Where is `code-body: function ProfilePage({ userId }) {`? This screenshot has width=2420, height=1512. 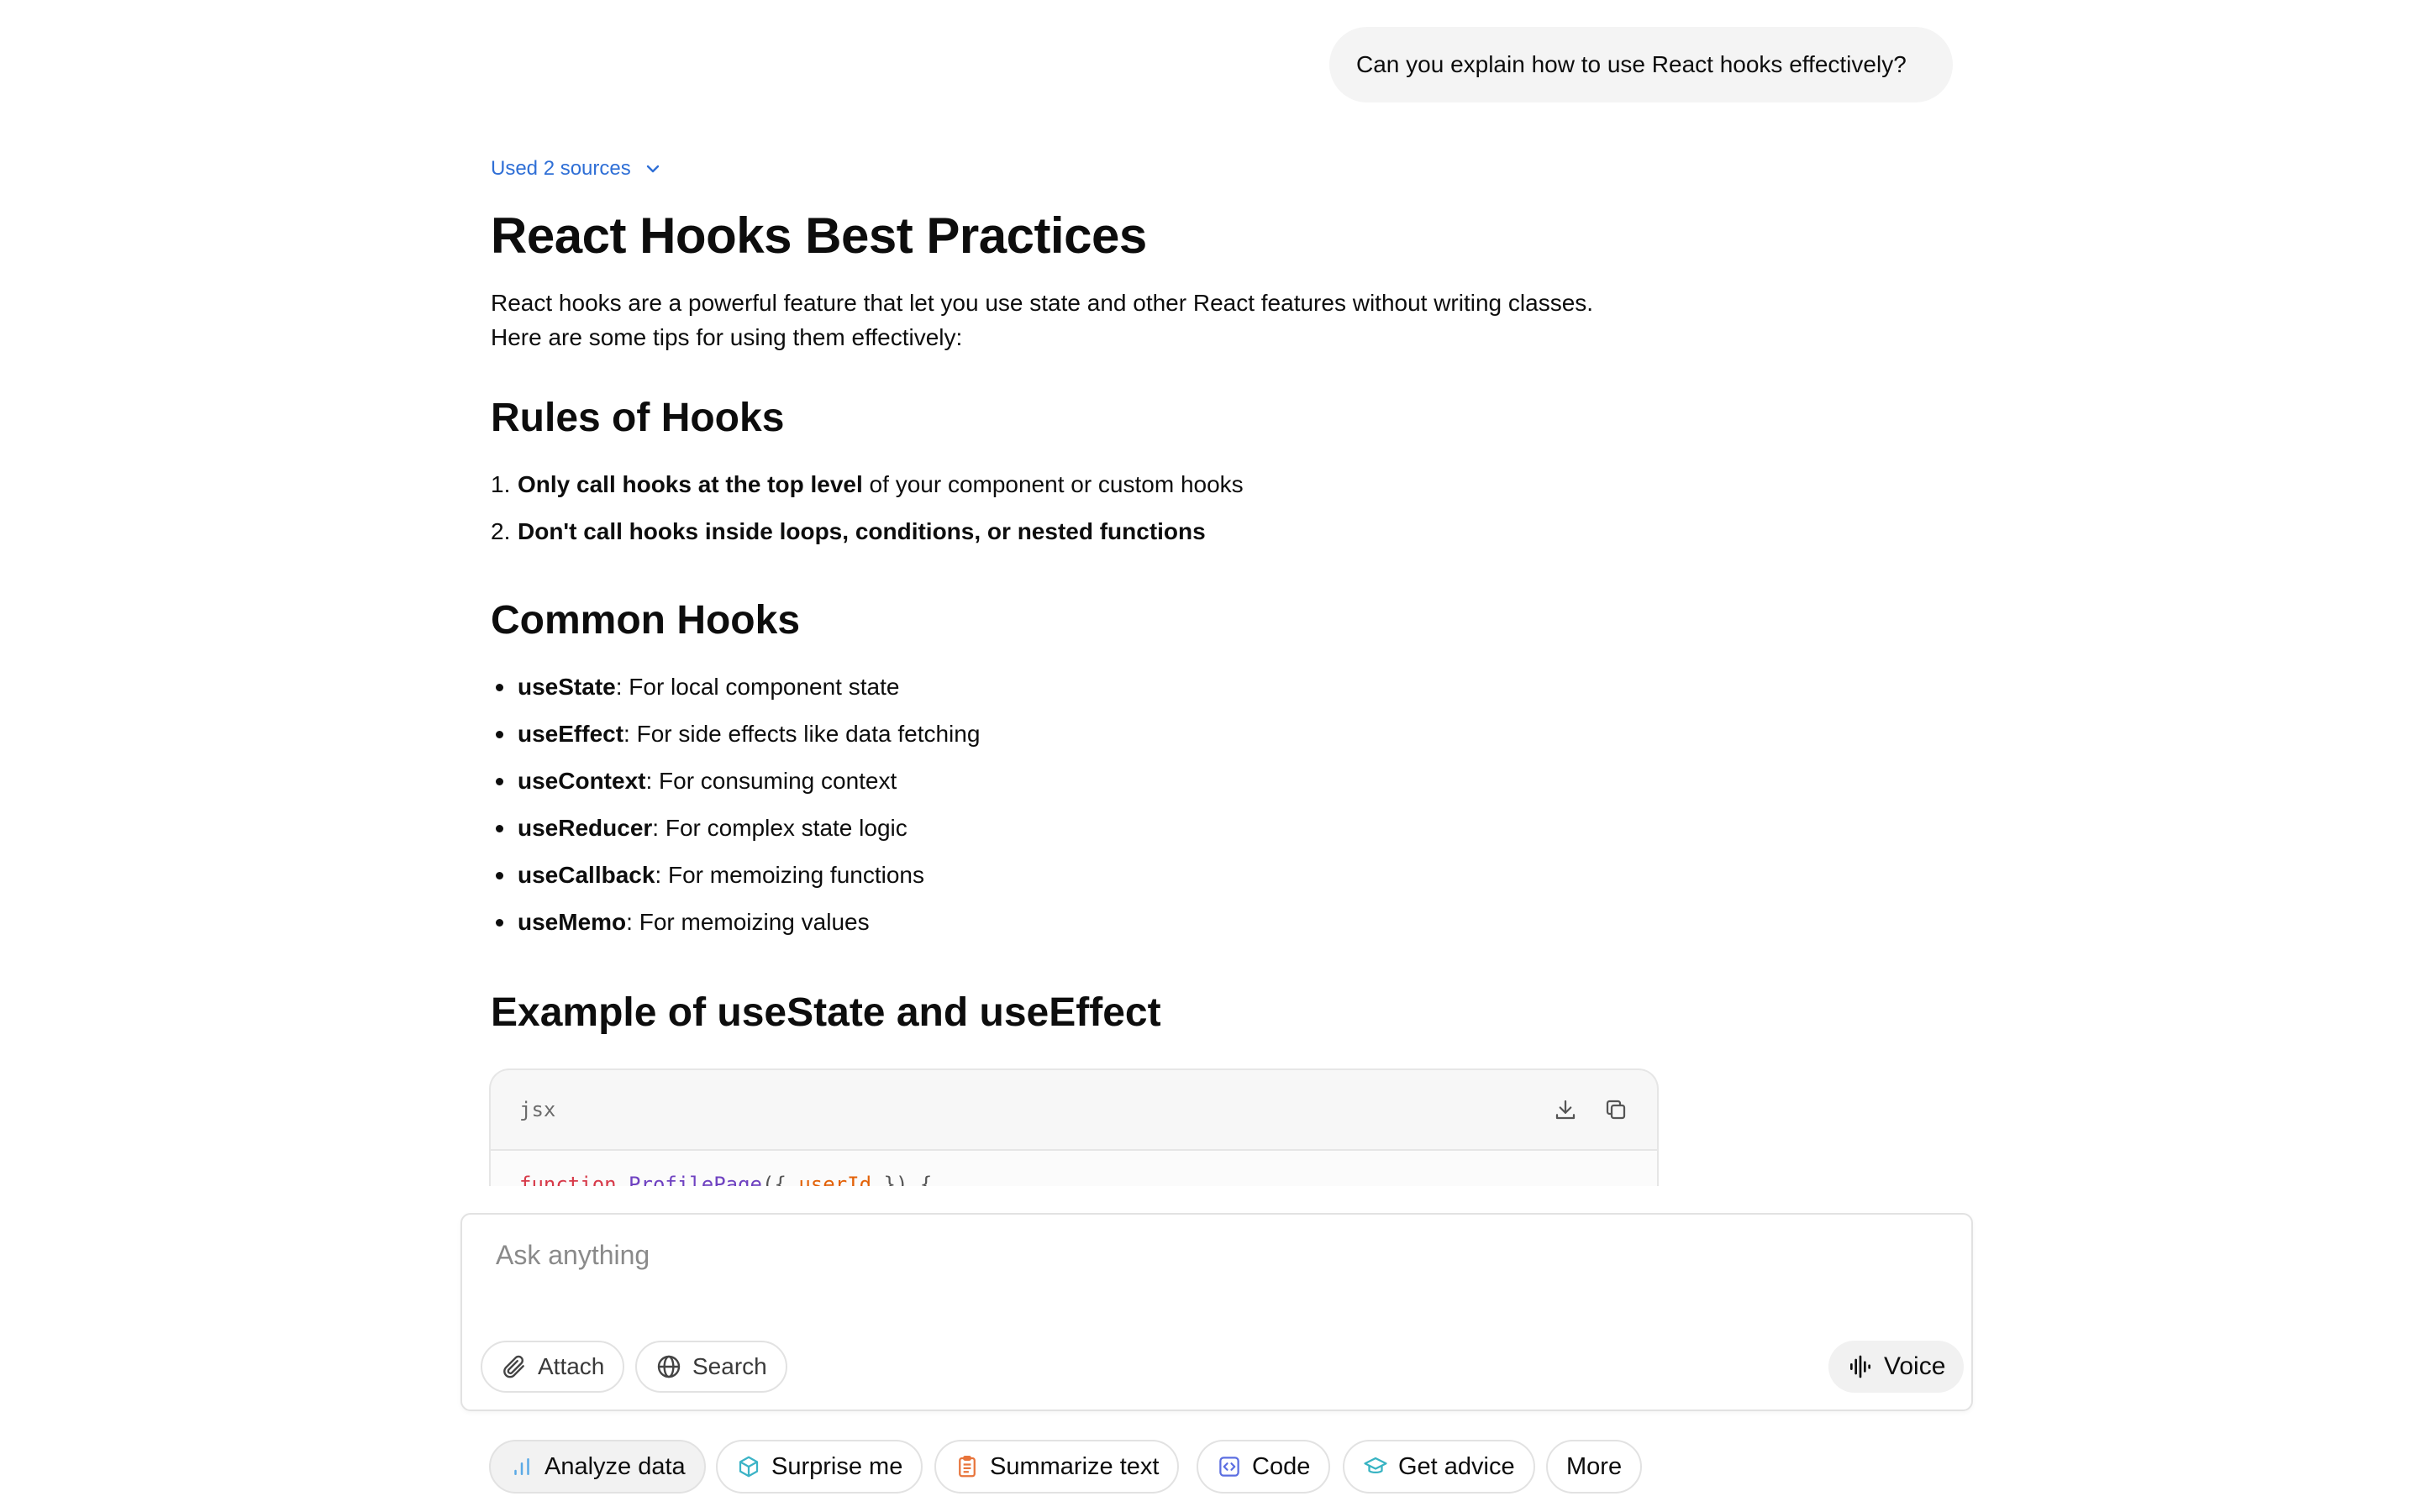
code-body: function ProfilePage({ userId }) { is located at coordinates (1074, 1168).